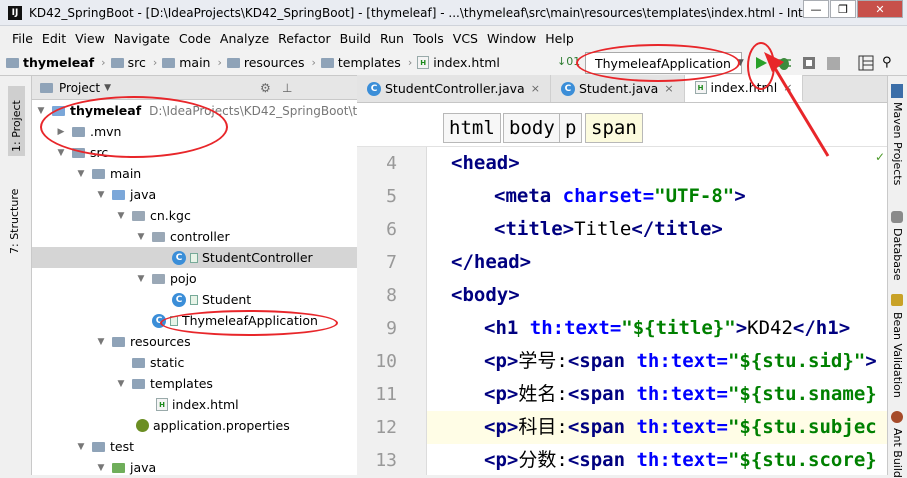 The width and height of the screenshot is (907, 478). What do you see at coordinates (614, 128) in the screenshot?
I see `tag-crumb-span: span` at bounding box center [614, 128].